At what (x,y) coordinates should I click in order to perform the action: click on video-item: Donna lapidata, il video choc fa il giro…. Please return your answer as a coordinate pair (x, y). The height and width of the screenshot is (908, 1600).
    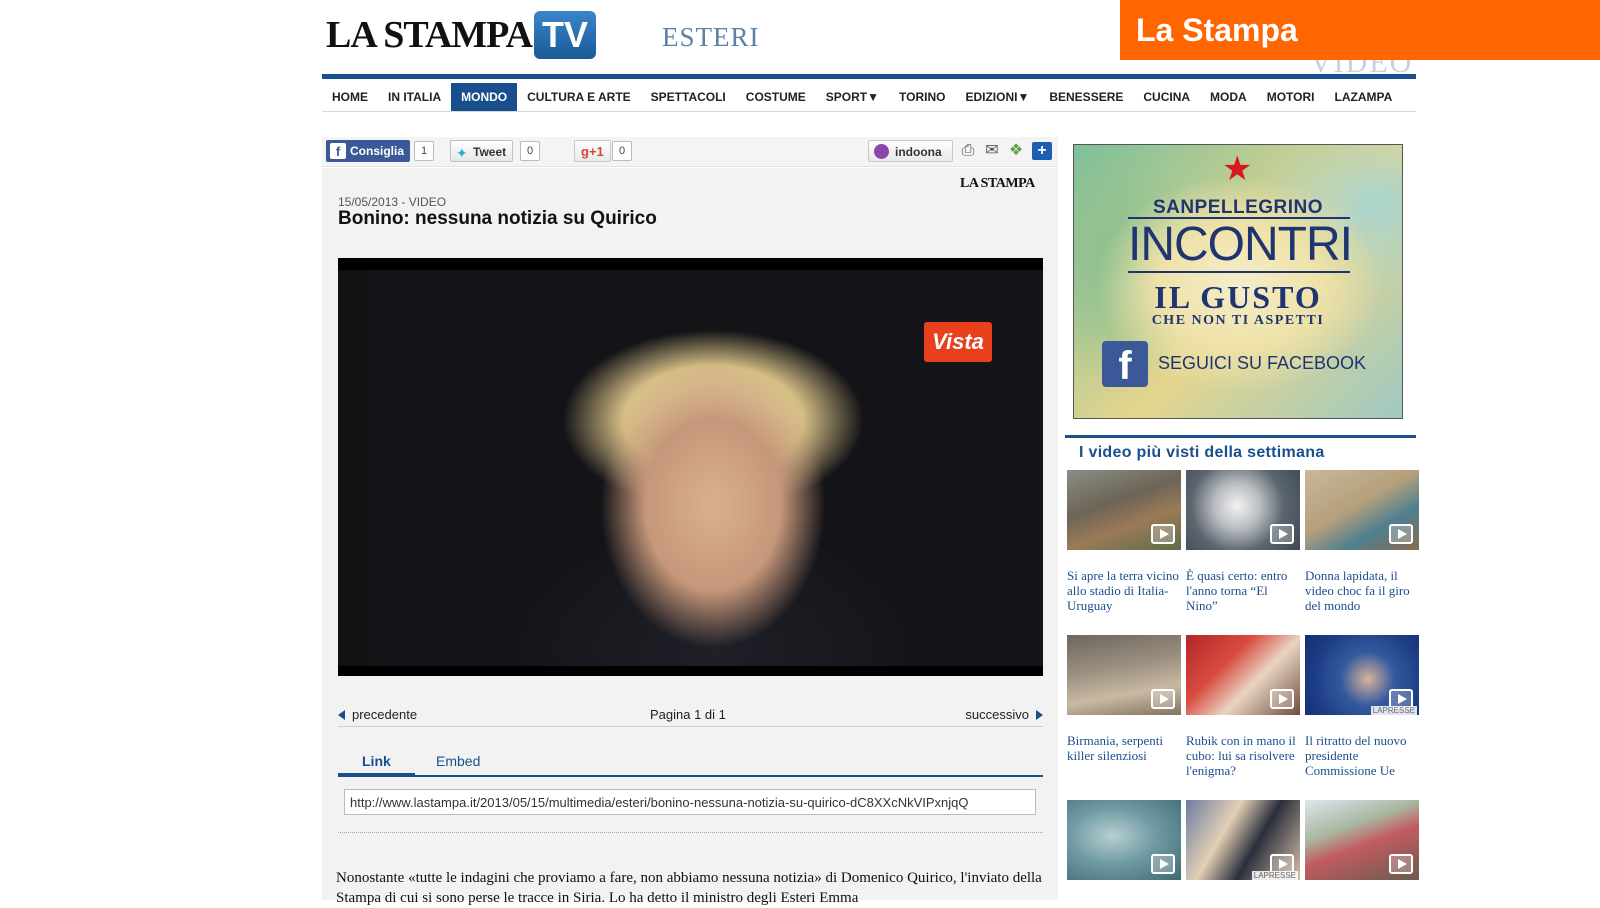
    Looking at the image, I should click on (1362, 541).